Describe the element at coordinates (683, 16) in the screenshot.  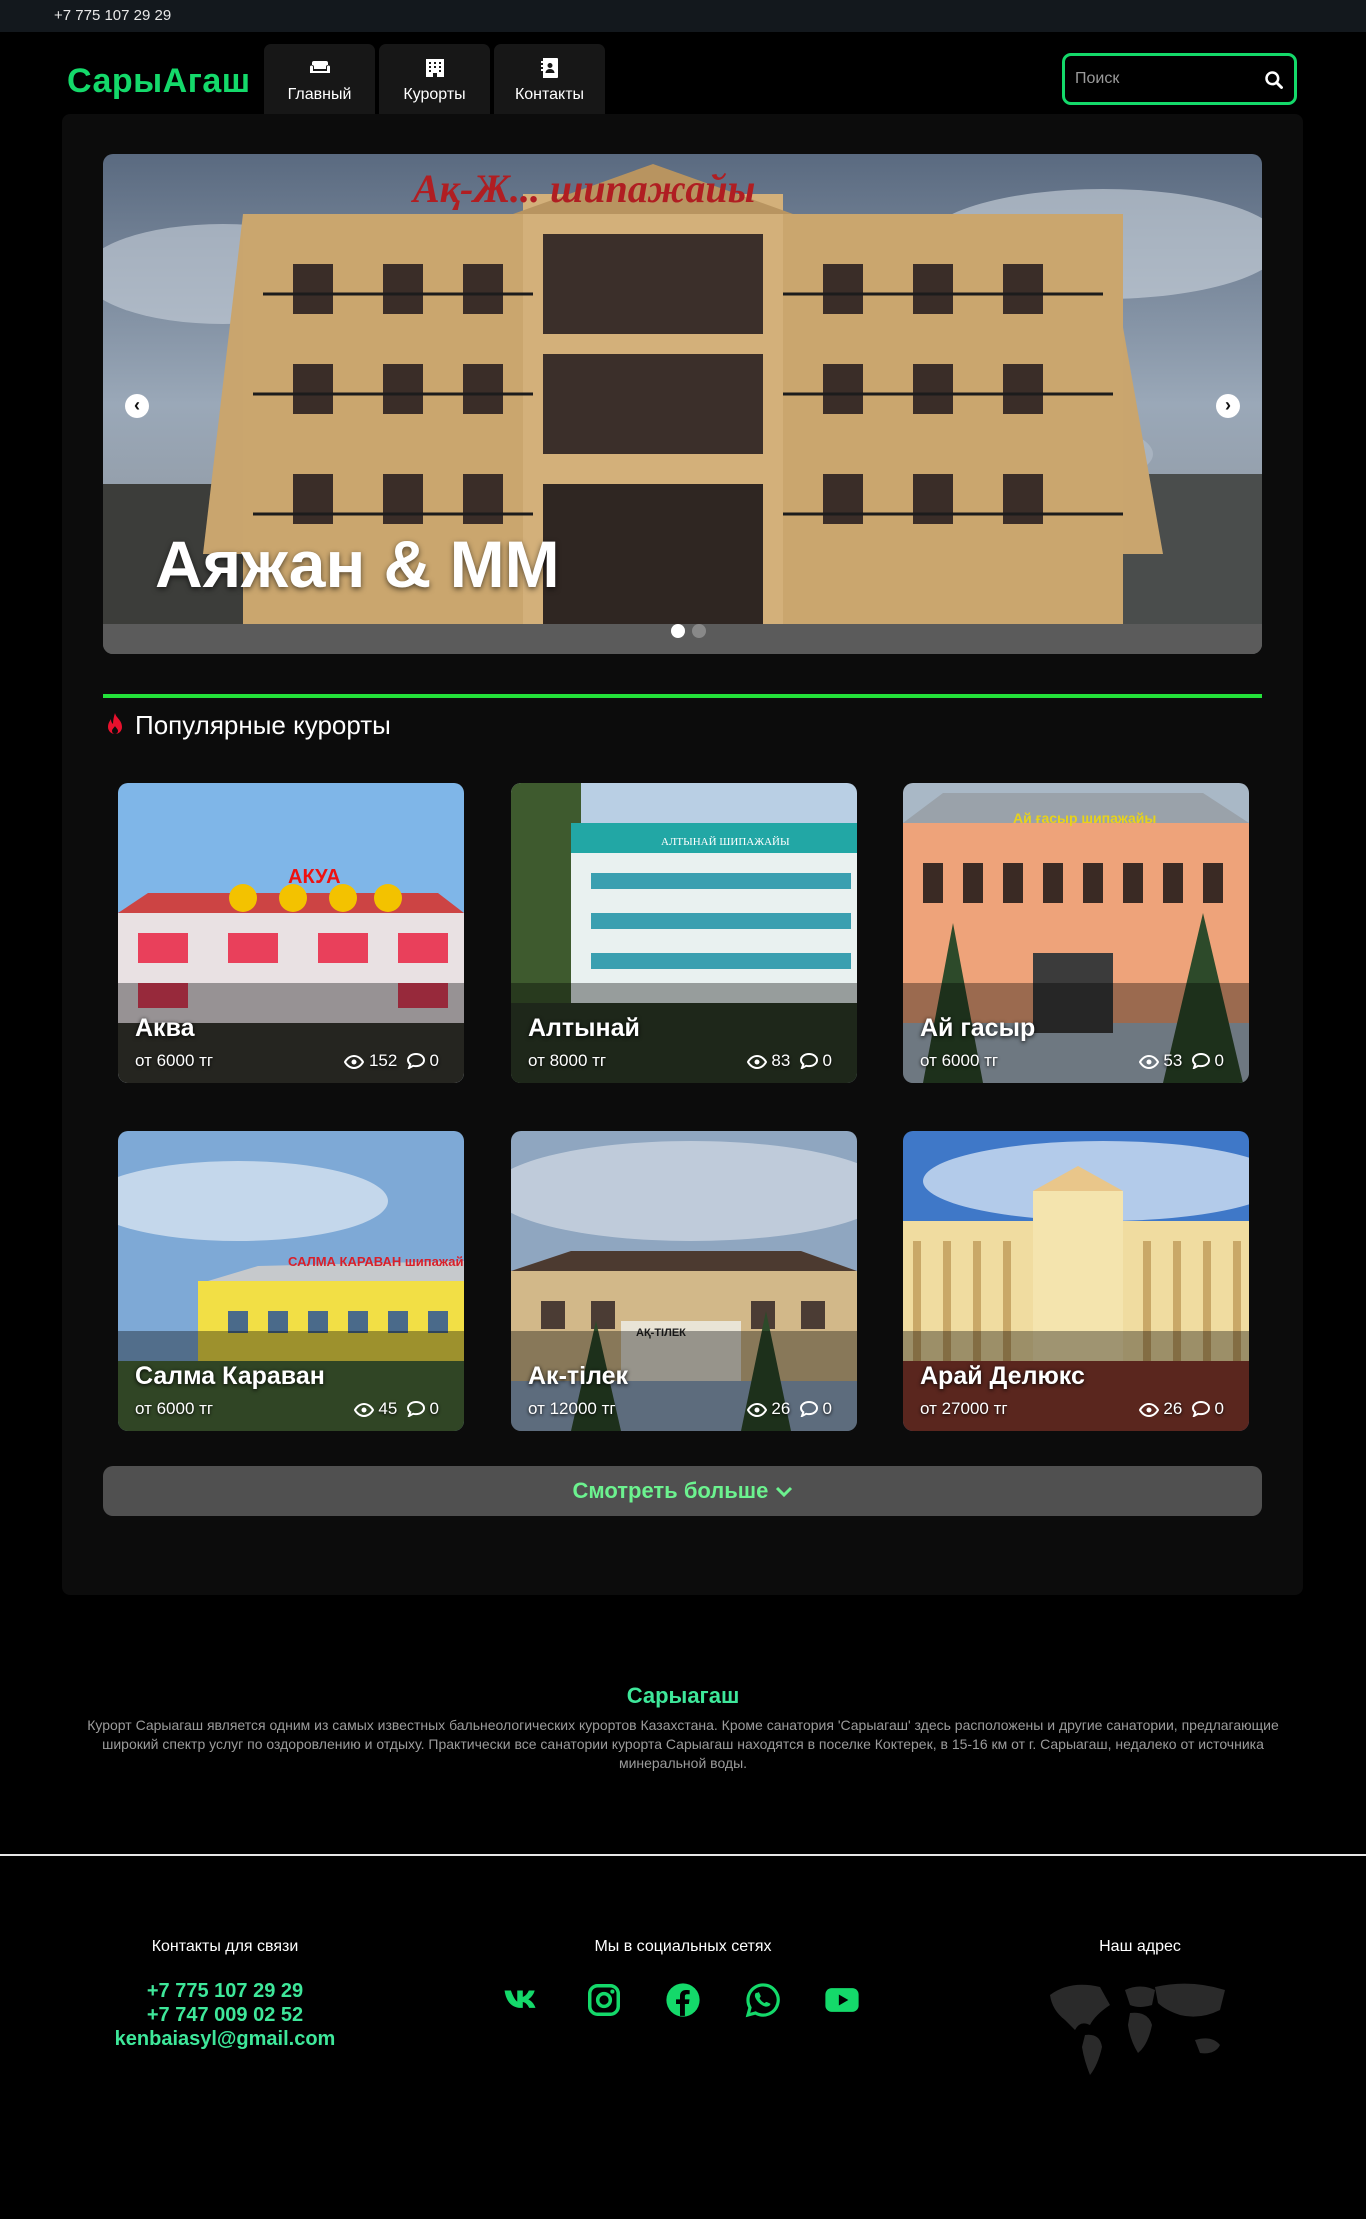
I see `top-bar: +7 775 107 29 29` at that location.